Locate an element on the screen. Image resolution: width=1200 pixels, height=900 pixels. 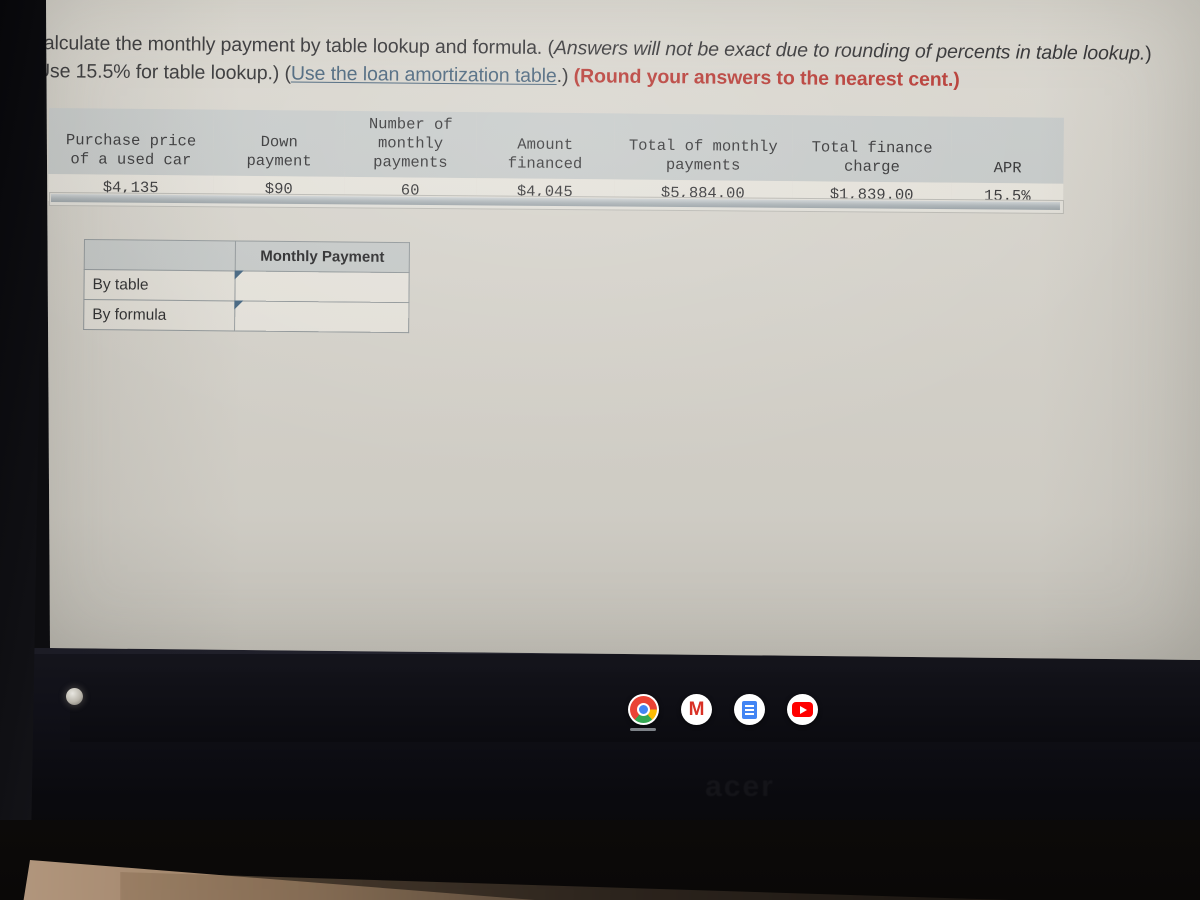
answer-label-by-formula: By formula is located at coordinates (159, 315).